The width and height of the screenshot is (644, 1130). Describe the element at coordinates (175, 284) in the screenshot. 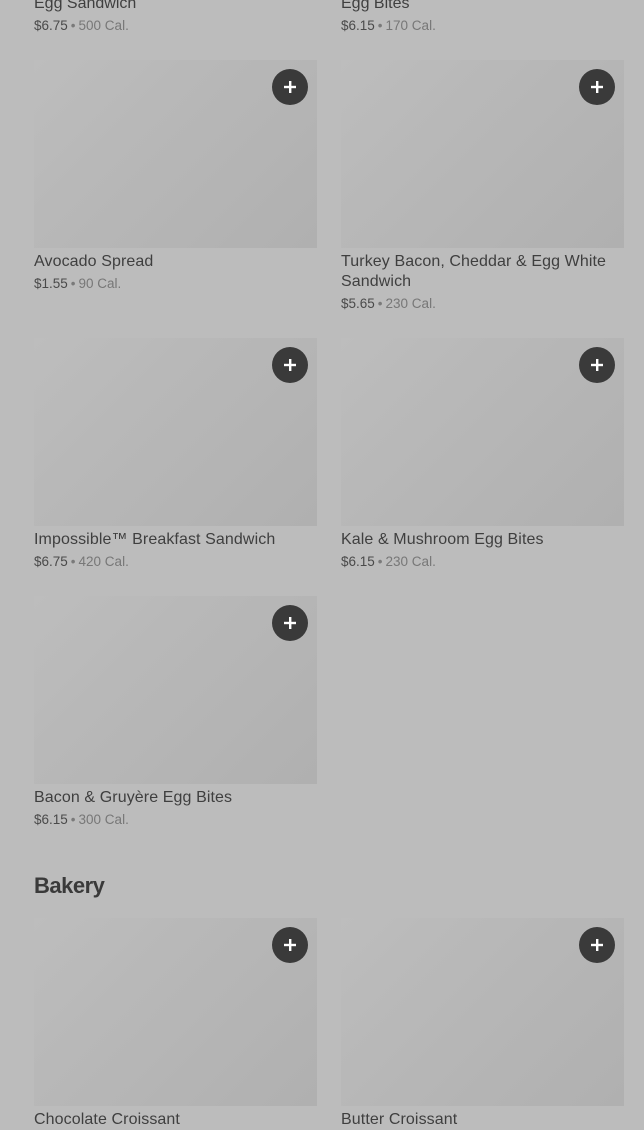

I see `item-meta: $1.55 • 90 Cal.` at that location.